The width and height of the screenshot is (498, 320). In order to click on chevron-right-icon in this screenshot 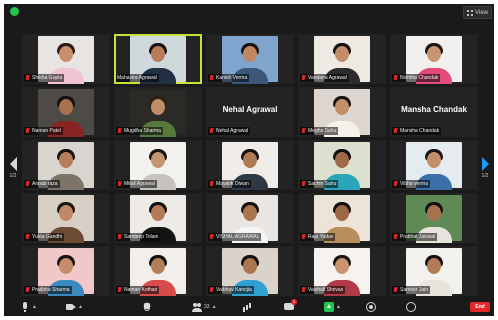, I will do `click(485, 164)`.